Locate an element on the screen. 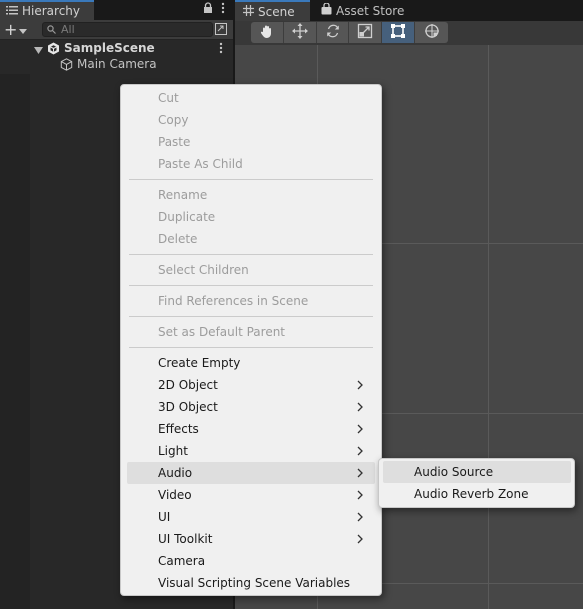  menu-item-set-default-parent: Set as Default Parent is located at coordinates (251, 332).